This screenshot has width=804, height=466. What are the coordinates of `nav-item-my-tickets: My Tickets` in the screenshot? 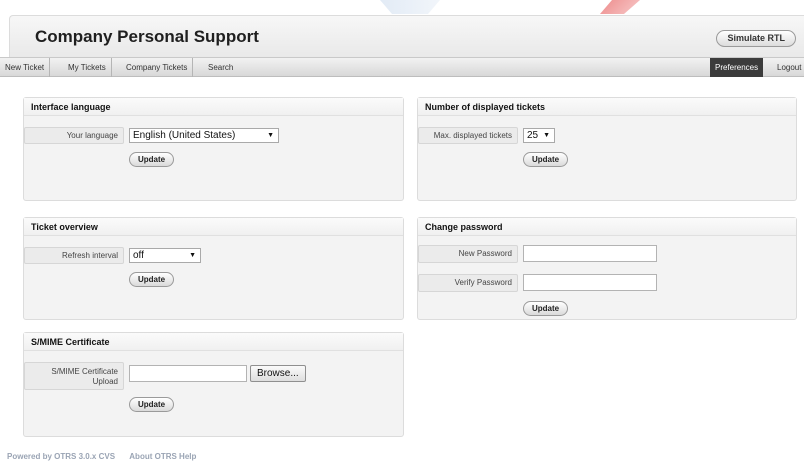 It's located at (87, 67).